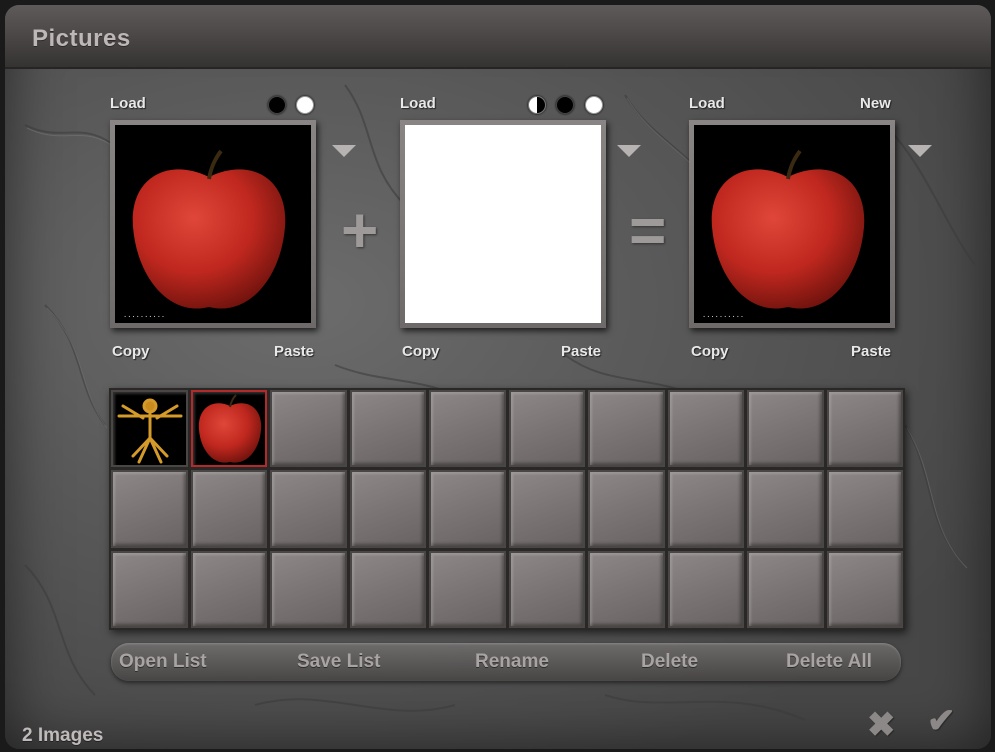  What do you see at coordinates (338, 662) in the screenshot?
I see `save-list-button: Save List` at bounding box center [338, 662].